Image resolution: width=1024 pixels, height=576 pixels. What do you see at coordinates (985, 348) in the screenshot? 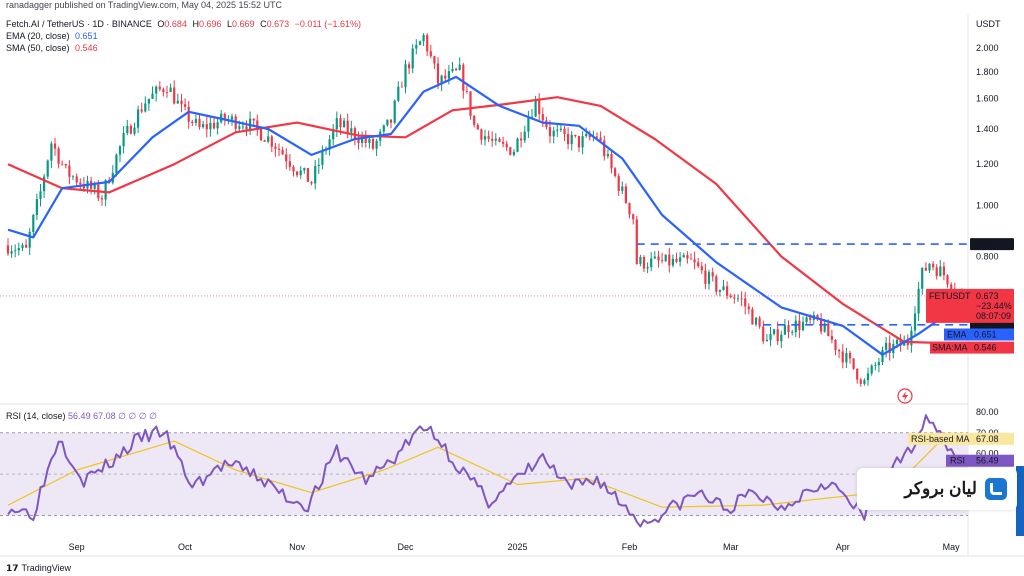
I see `sma-tag-value: 0.546` at bounding box center [985, 348].